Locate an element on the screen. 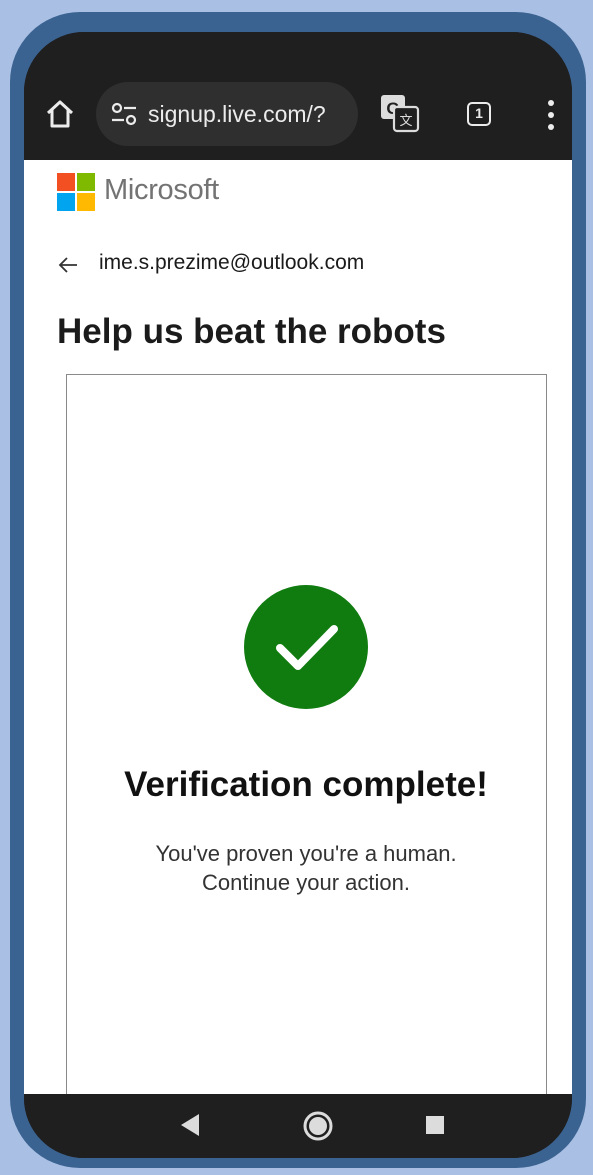  account-email: ime.s.prezime@outlook.com is located at coordinates (232, 262).